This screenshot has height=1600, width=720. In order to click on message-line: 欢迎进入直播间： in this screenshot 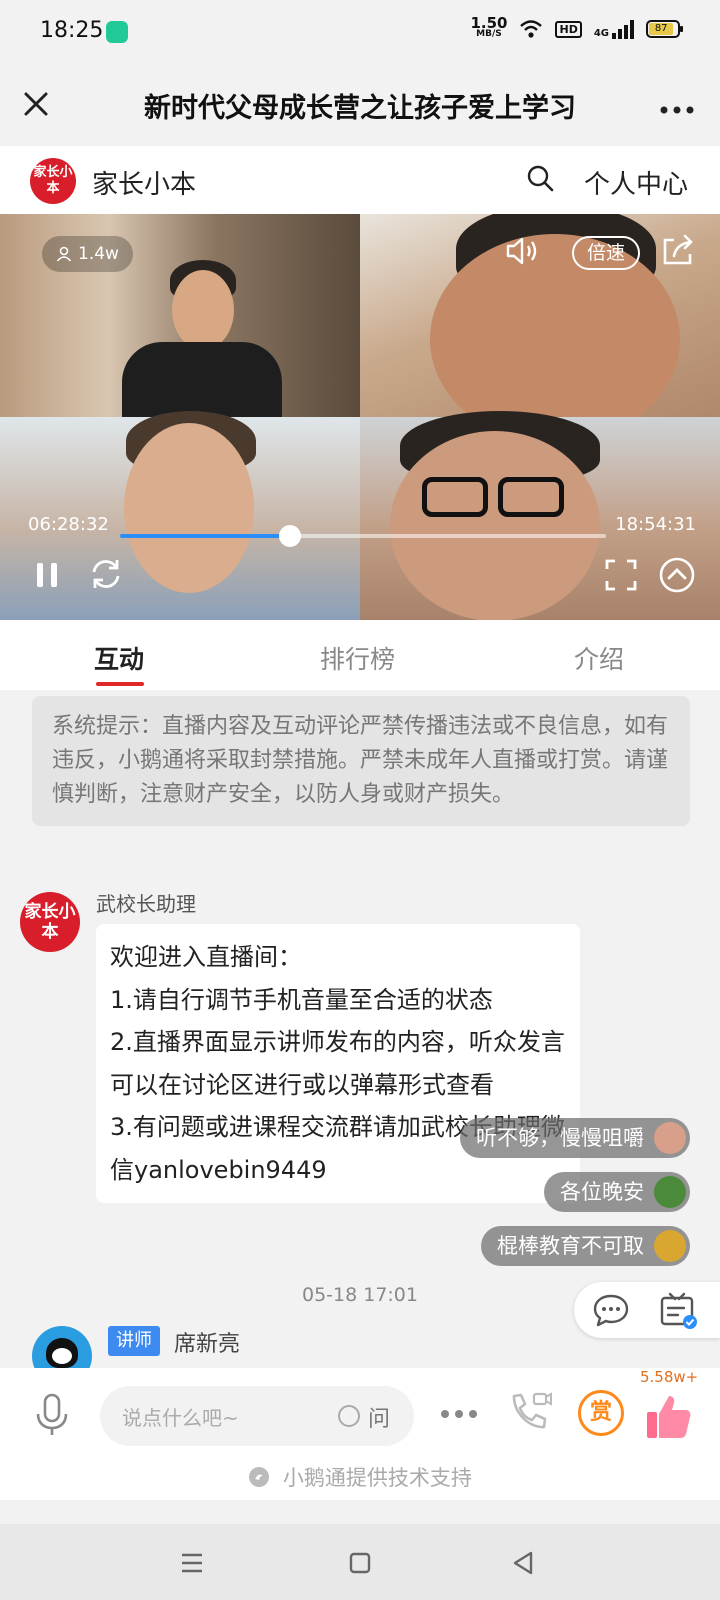, I will do `click(206, 957)`.